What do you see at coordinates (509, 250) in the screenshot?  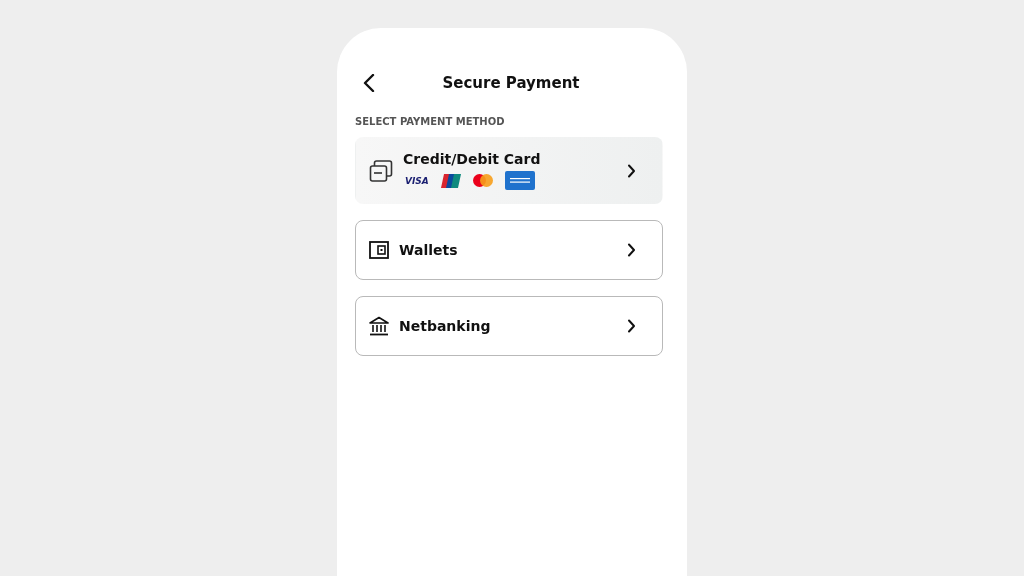 I see `payment-method-option: Wallets` at bounding box center [509, 250].